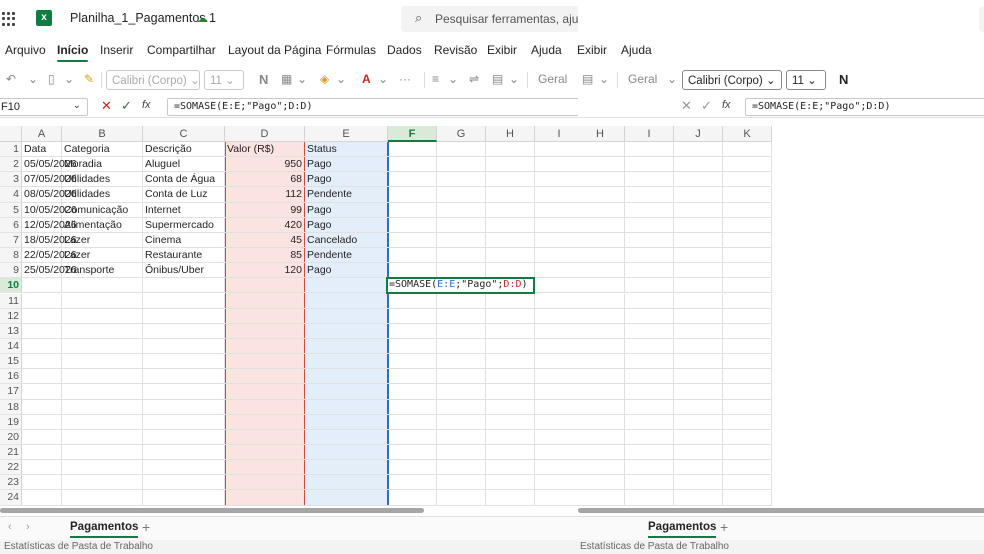 This screenshot has width=984, height=554. Describe the element at coordinates (510, 210) in the screenshot. I see `cell-h5` at that location.